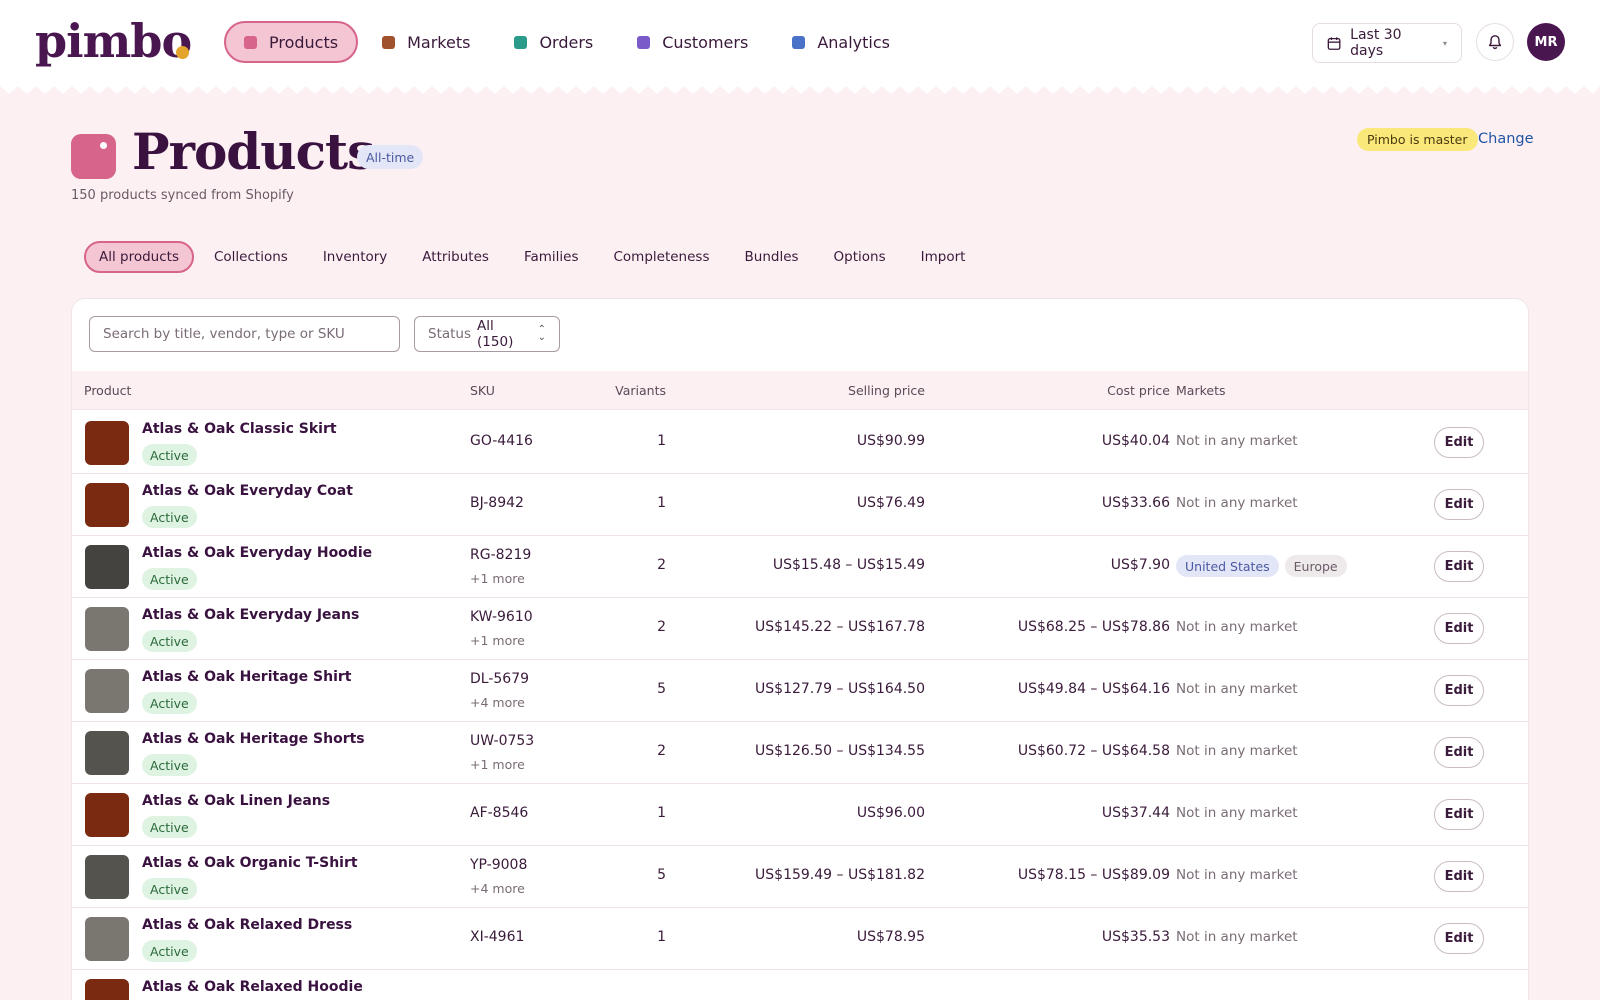 The image size is (1600, 1000). Describe the element at coordinates (1200, 390) in the screenshot. I see `column-header-markets: Markets` at that location.